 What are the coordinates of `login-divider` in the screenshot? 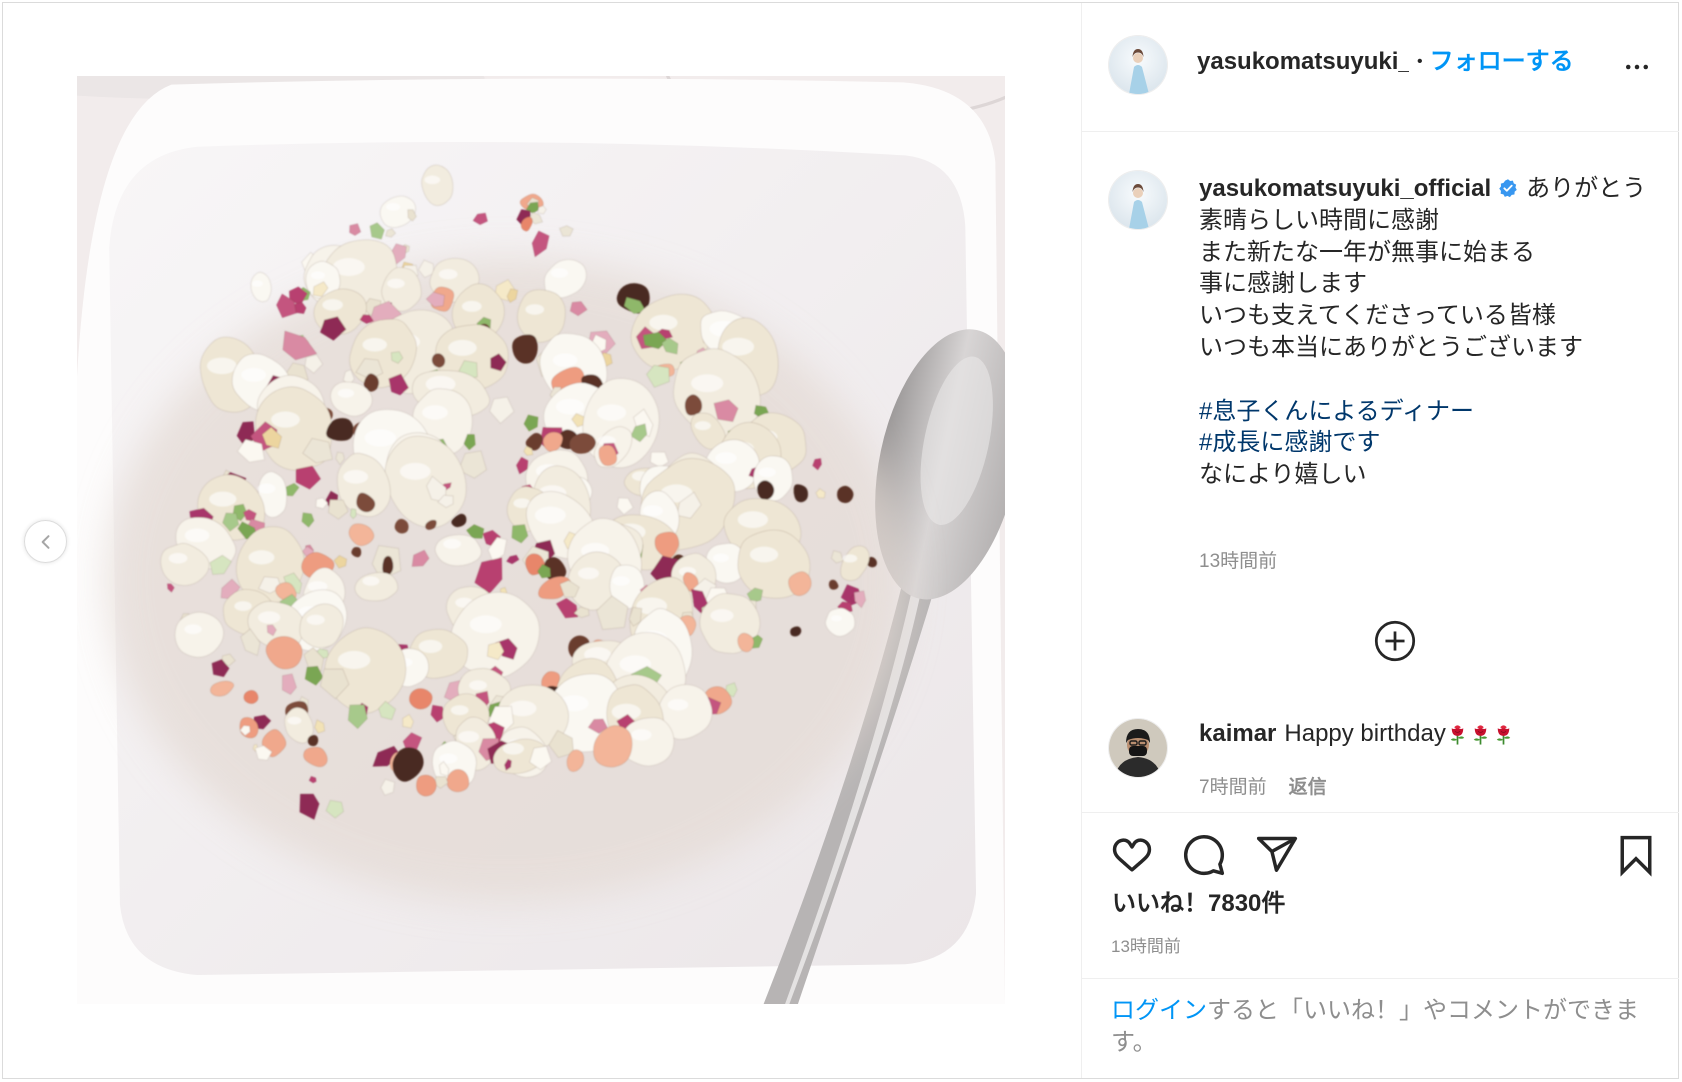 It's located at (1380, 978).